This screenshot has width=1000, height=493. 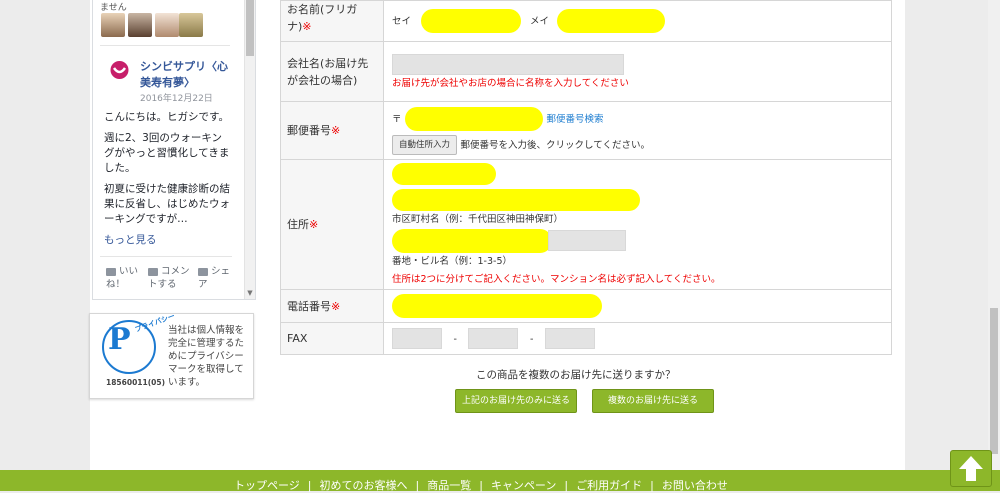 I want to click on prefecture-select, so click(x=444, y=173).